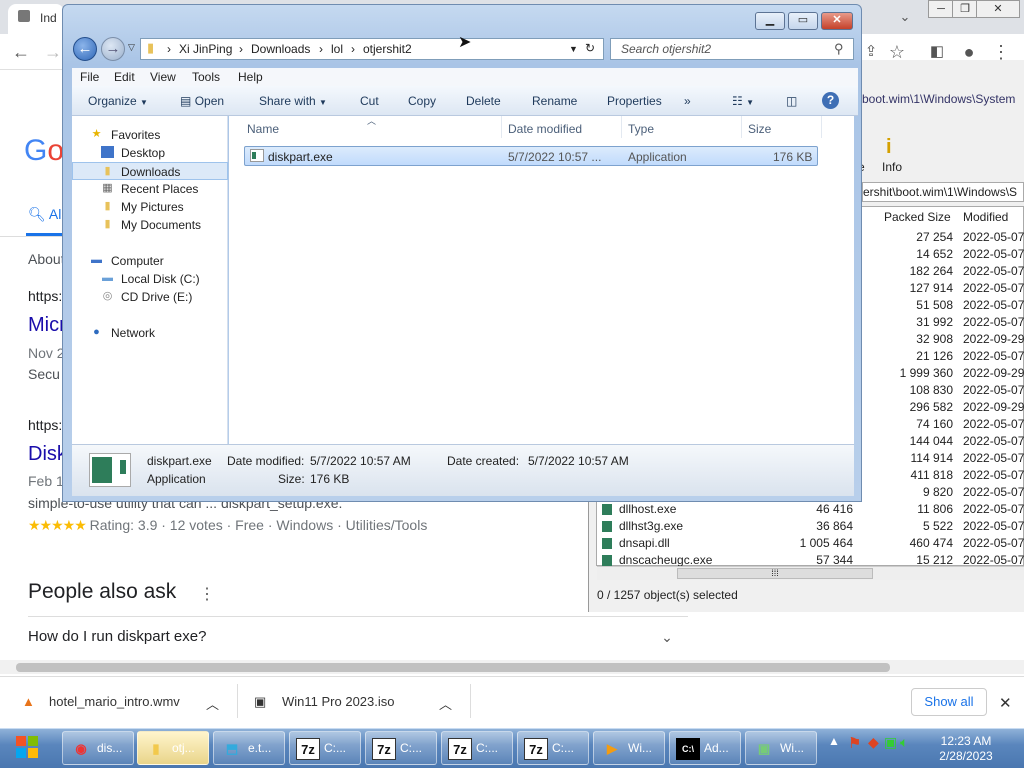  I want to click on preview-pane-icon: ◫, so click(791, 101).